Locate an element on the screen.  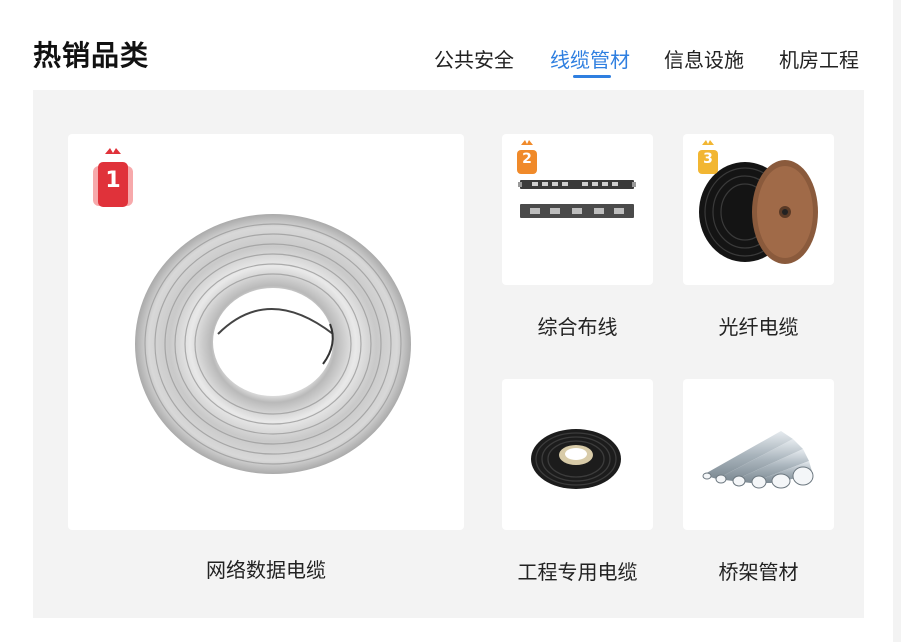
tab-public-safety: 公共安全 is located at coordinates (474, 58).